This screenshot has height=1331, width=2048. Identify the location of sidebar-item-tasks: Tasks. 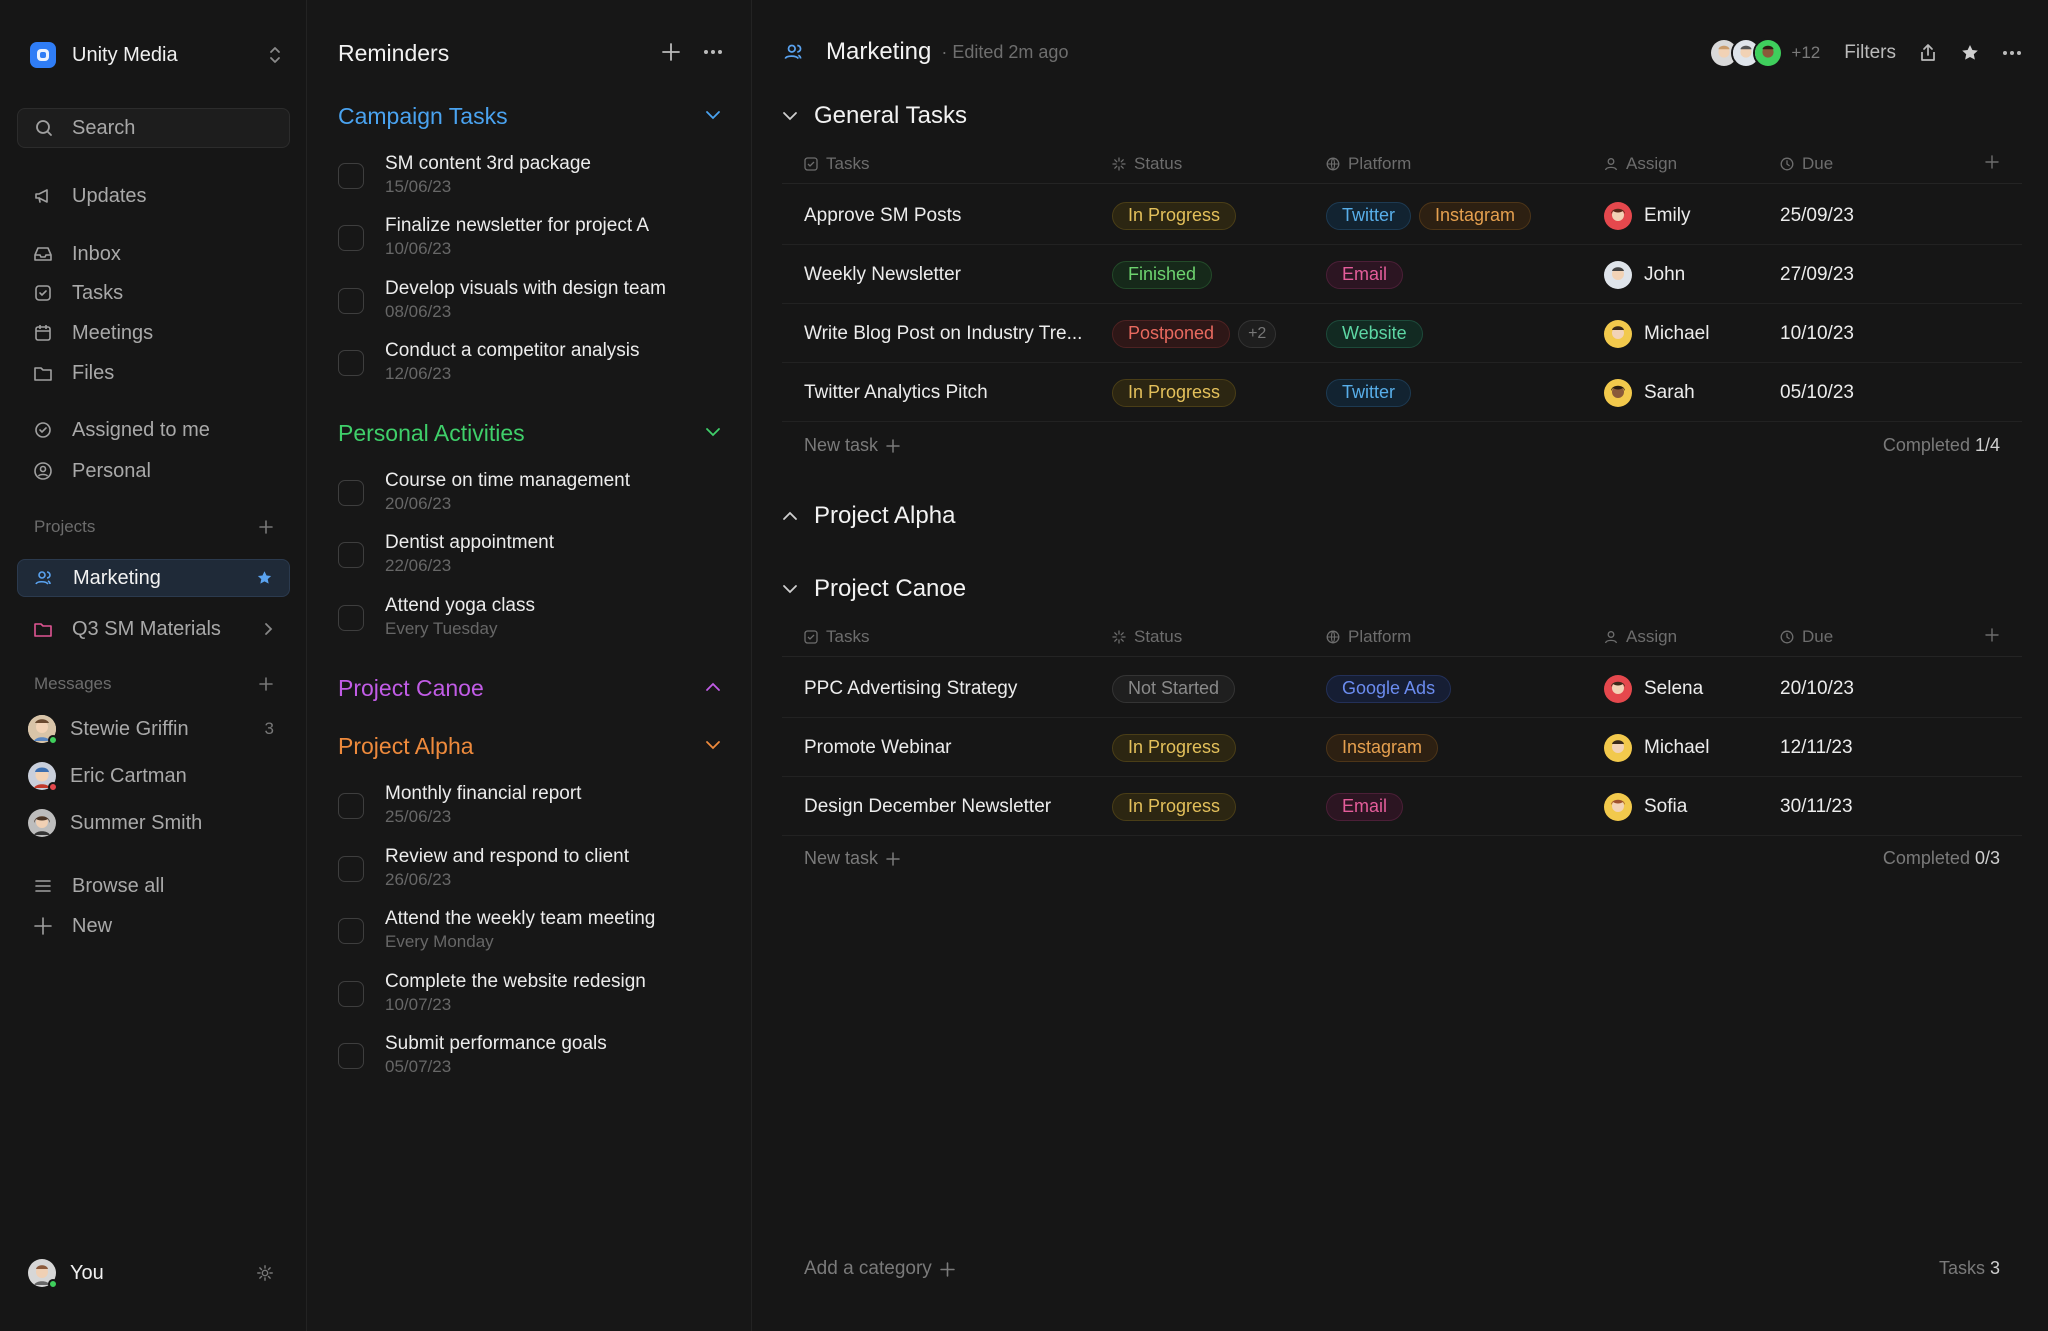
(153, 293).